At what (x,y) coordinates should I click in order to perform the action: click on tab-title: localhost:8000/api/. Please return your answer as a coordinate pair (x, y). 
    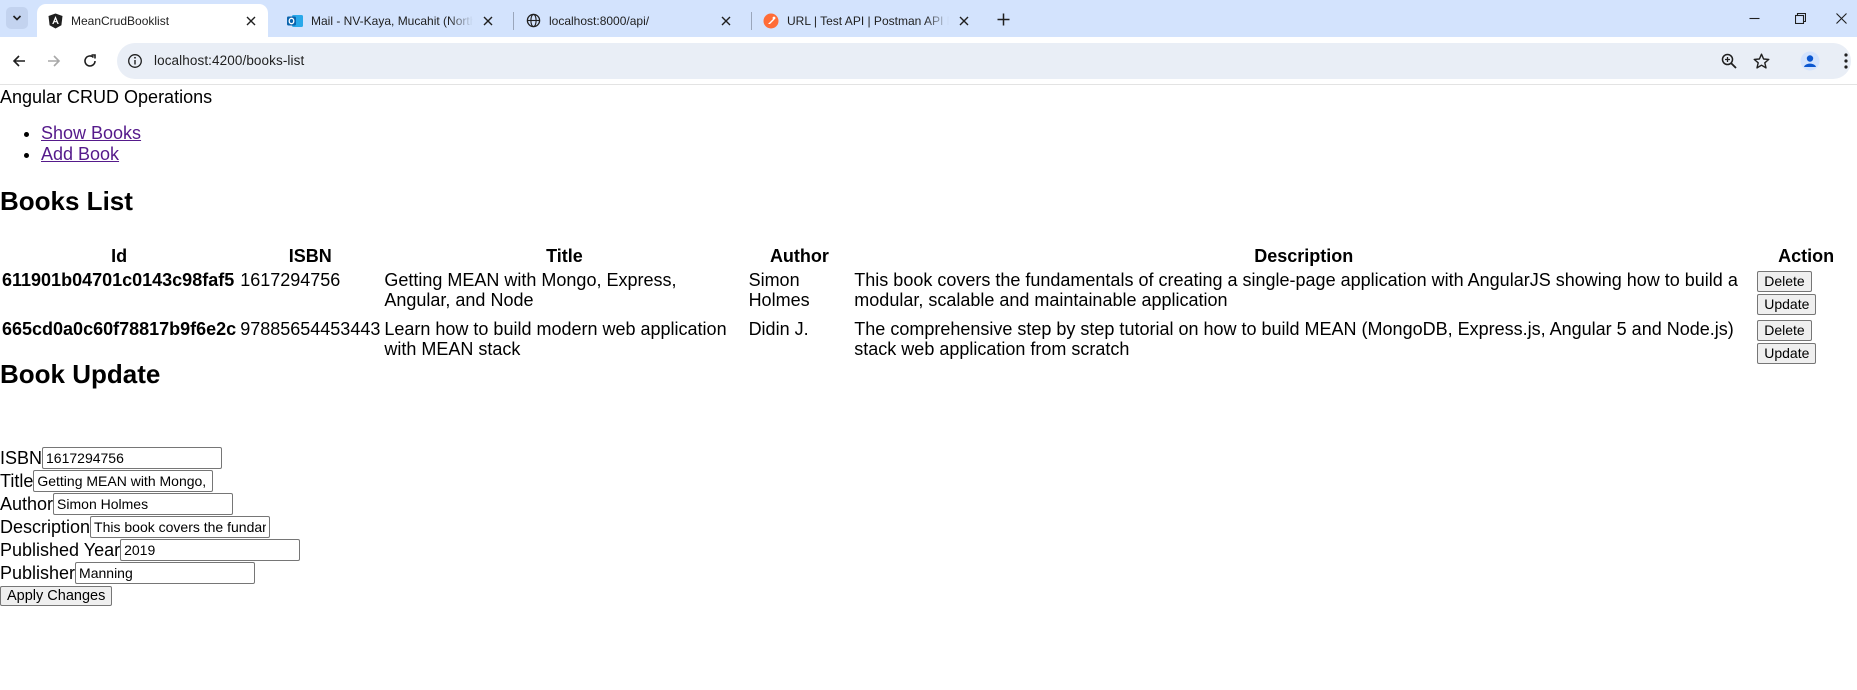
    Looking at the image, I should click on (599, 20).